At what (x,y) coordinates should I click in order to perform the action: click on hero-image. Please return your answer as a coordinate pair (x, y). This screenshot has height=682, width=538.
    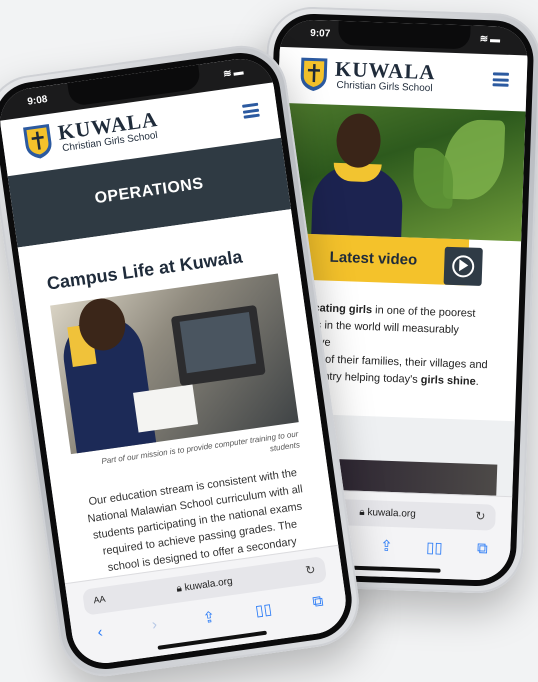
    Looking at the image, I should click on (399, 172).